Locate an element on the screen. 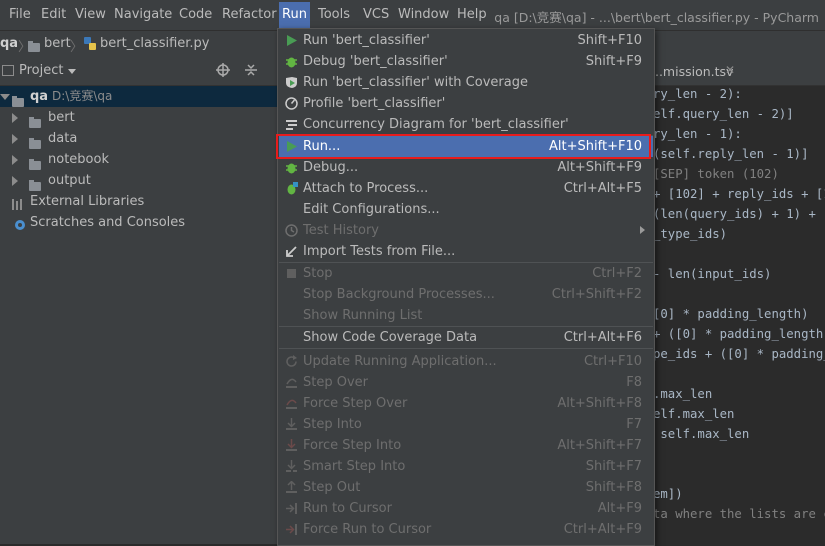 The width and height of the screenshot is (825, 546). scratches-icon is located at coordinates (20, 223).